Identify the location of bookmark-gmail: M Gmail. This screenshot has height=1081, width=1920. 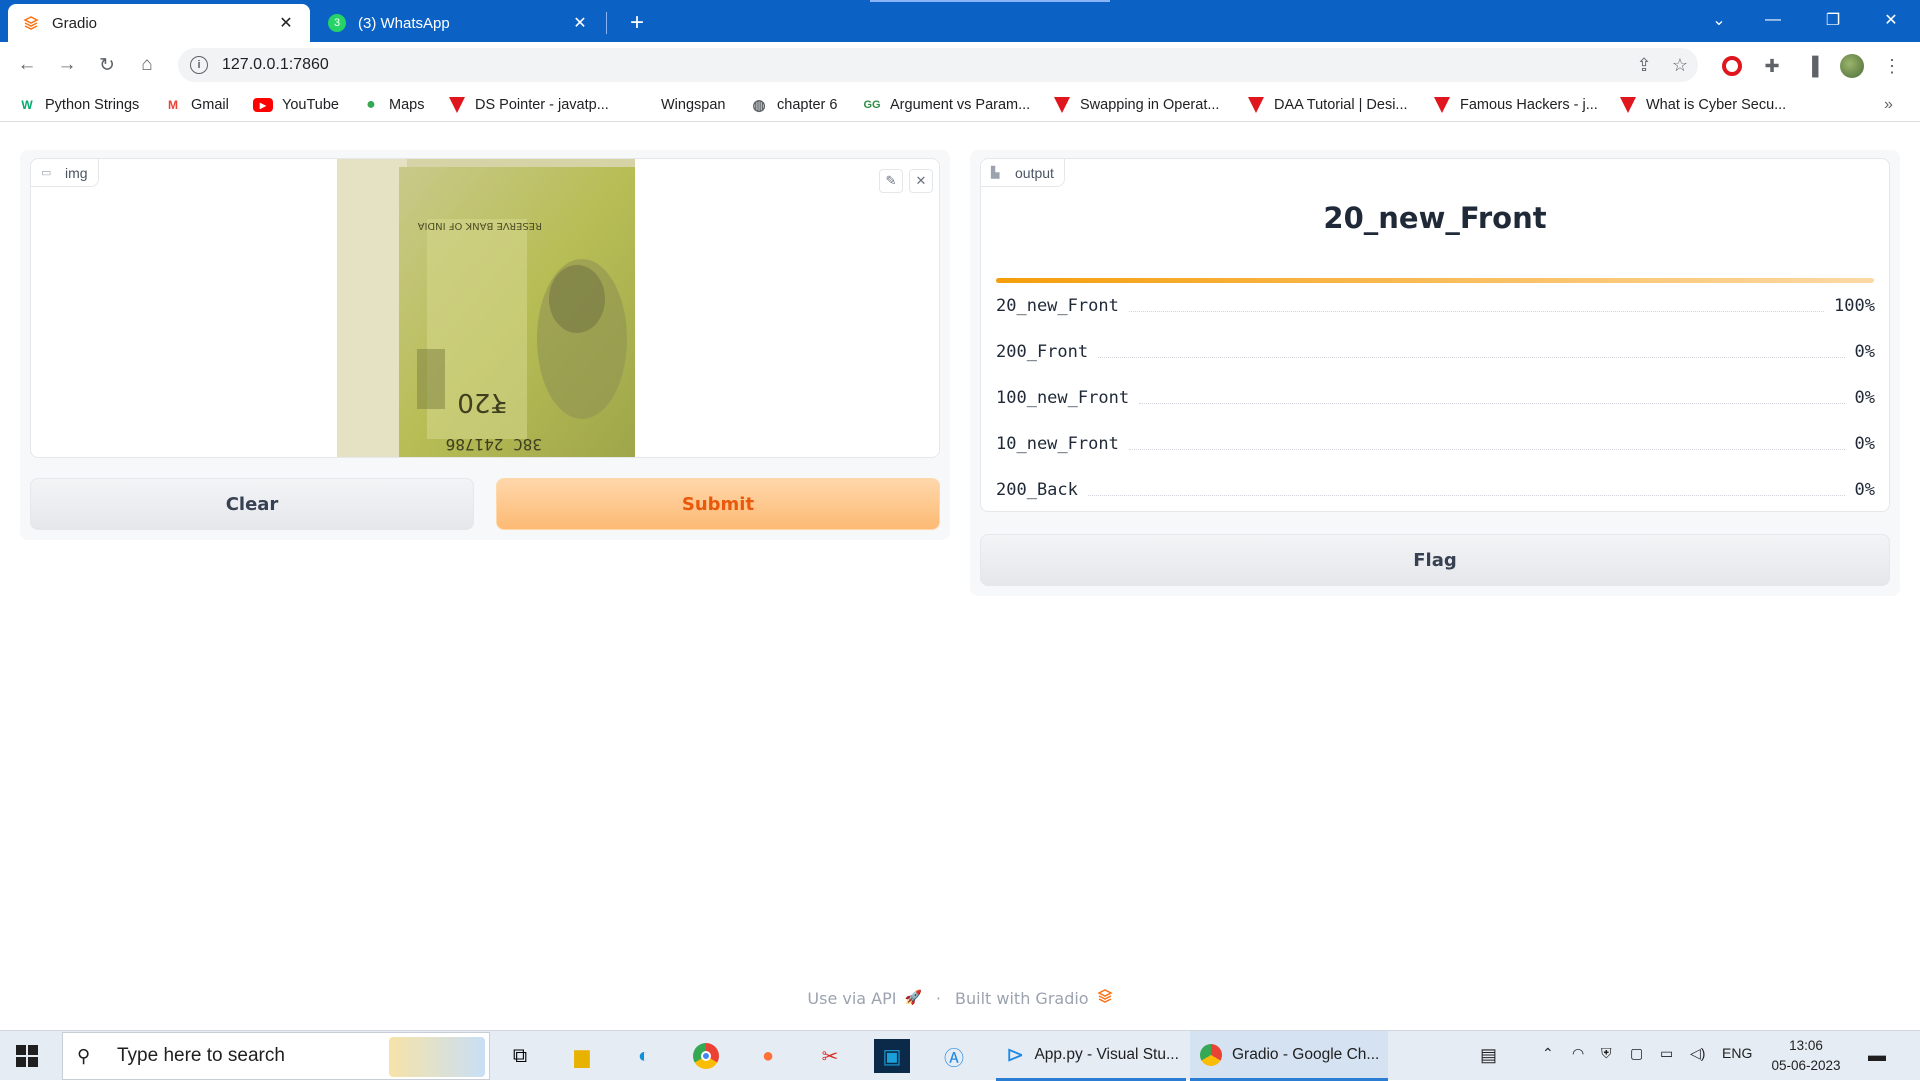
(196, 105).